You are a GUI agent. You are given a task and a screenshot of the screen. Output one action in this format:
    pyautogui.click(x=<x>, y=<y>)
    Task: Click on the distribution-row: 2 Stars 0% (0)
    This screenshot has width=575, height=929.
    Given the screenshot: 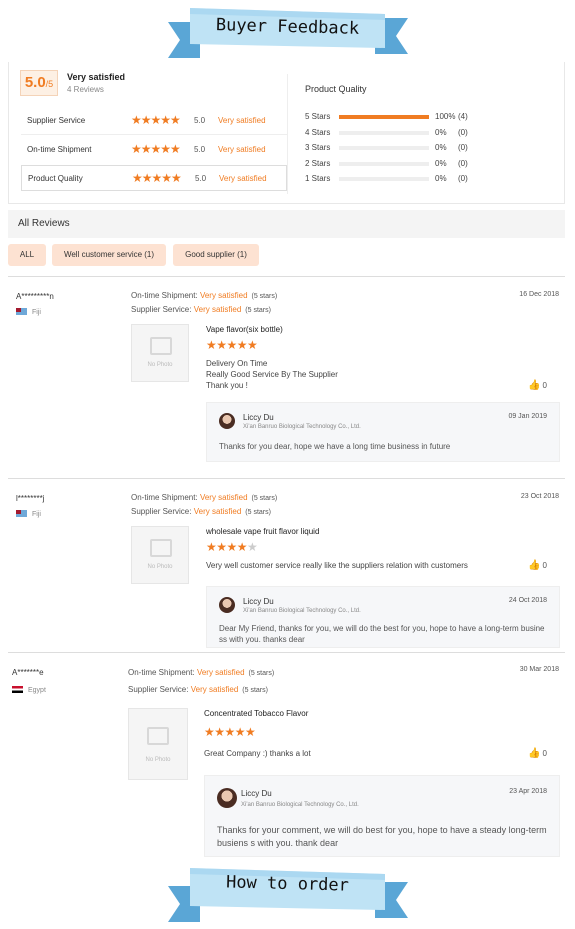 What is the action you would take?
    pyautogui.click(x=386, y=163)
    